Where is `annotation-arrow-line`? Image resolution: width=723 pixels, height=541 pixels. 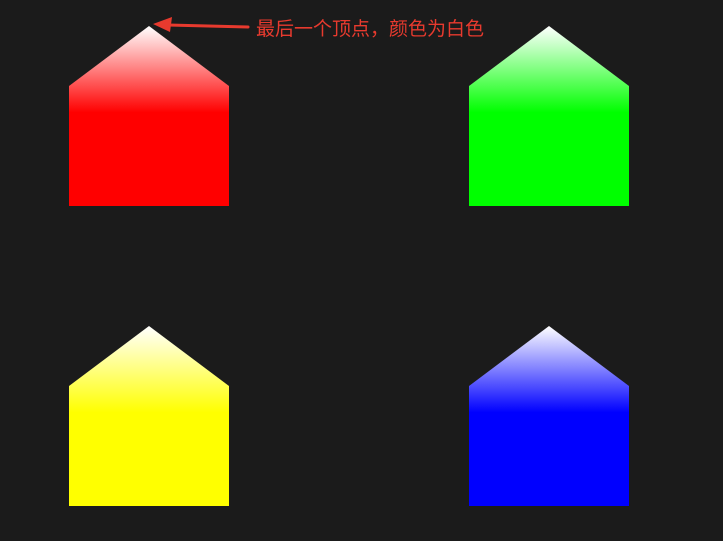
annotation-arrow-line is located at coordinates (208, 26).